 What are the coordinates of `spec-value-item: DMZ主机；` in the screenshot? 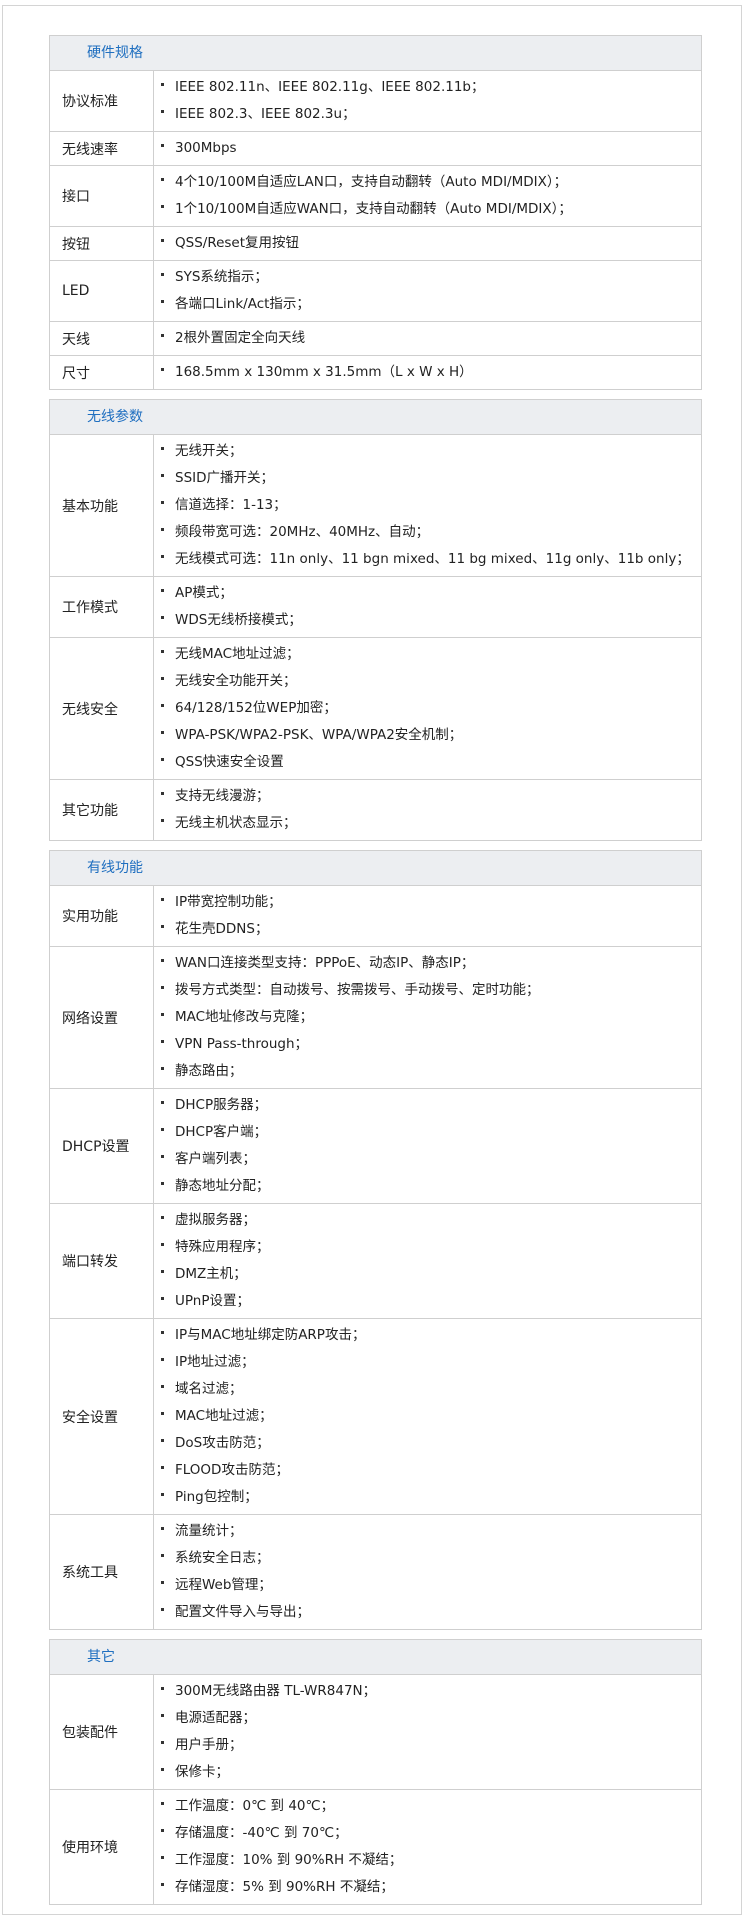 It's located at (431, 1274).